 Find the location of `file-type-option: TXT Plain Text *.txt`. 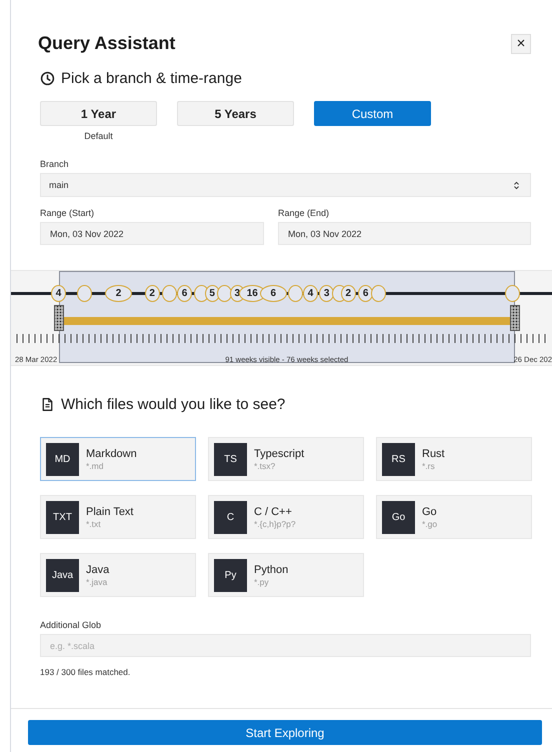

file-type-option: TXT Plain Text *.txt is located at coordinates (118, 517).